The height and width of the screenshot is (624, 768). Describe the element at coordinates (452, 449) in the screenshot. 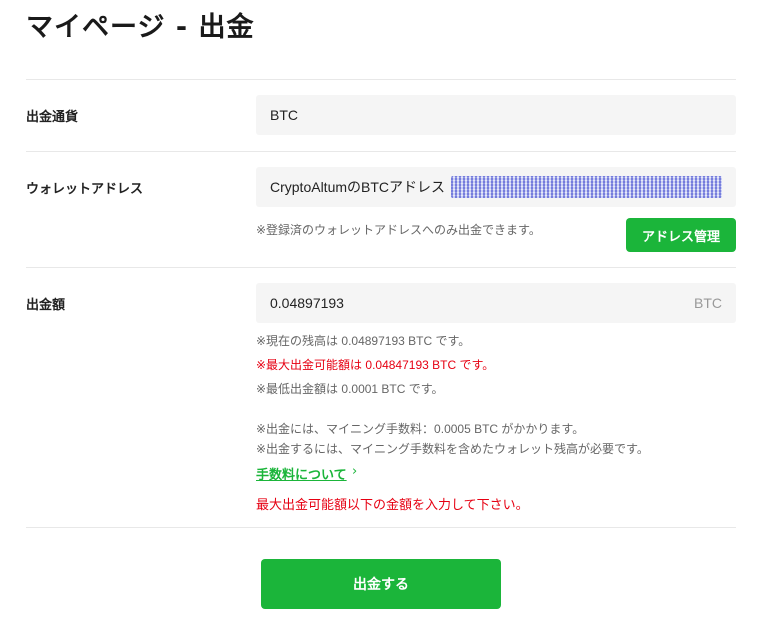

I see `fee-balance-note: ※出金するには、マイニング手数料を含めたウォレット残高が必要です。` at that location.